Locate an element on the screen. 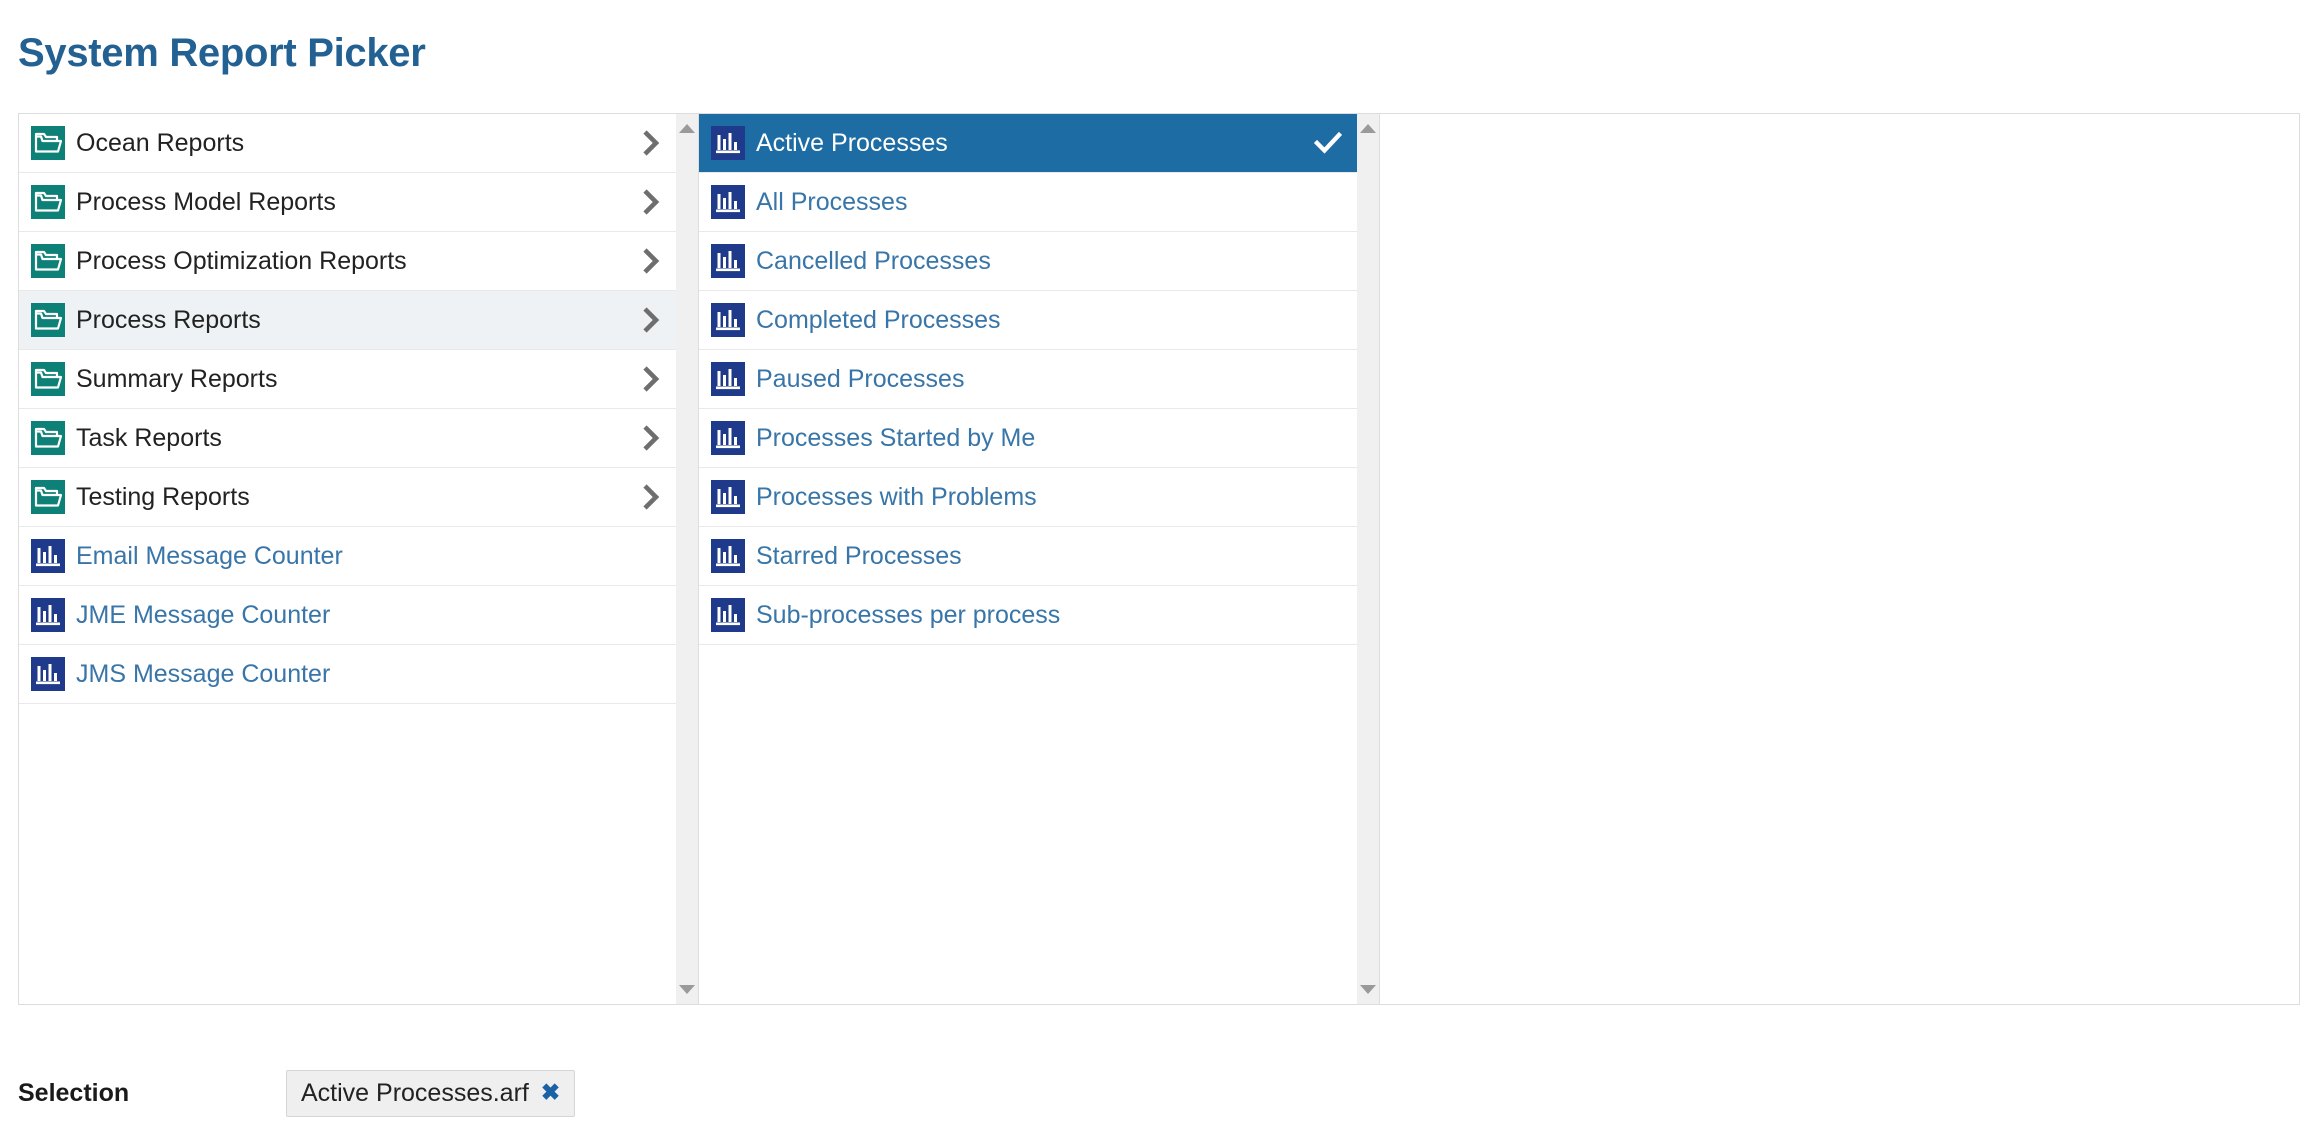 The width and height of the screenshot is (2314, 1144). list-item-label: All Processes is located at coordinates (832, 202).